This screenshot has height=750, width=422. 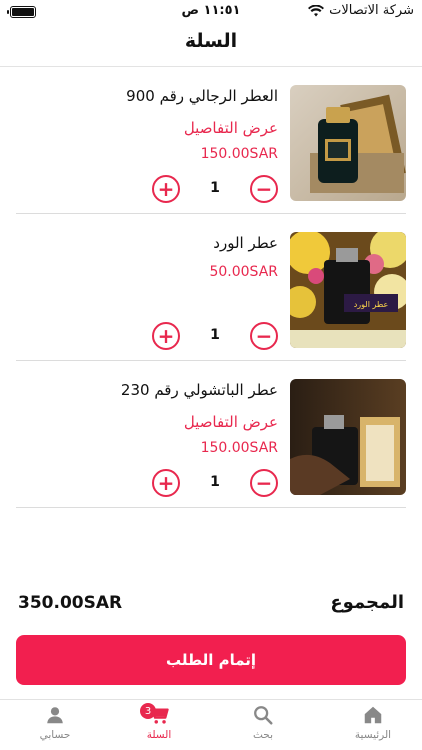 I want to click on tab-label: الرئيسية, so click(x=373, y=735).